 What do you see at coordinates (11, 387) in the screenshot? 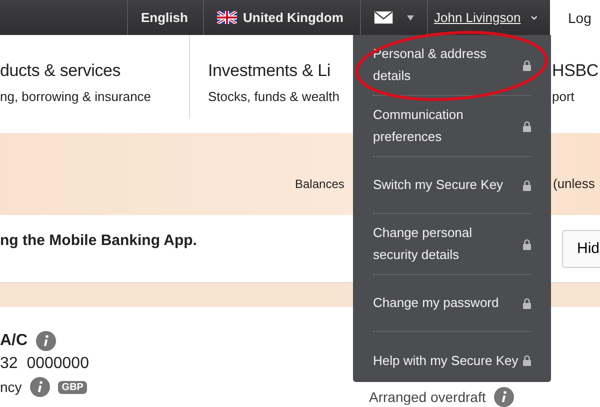
I see `currency-label: ncy` at bounding box center [11, 387].